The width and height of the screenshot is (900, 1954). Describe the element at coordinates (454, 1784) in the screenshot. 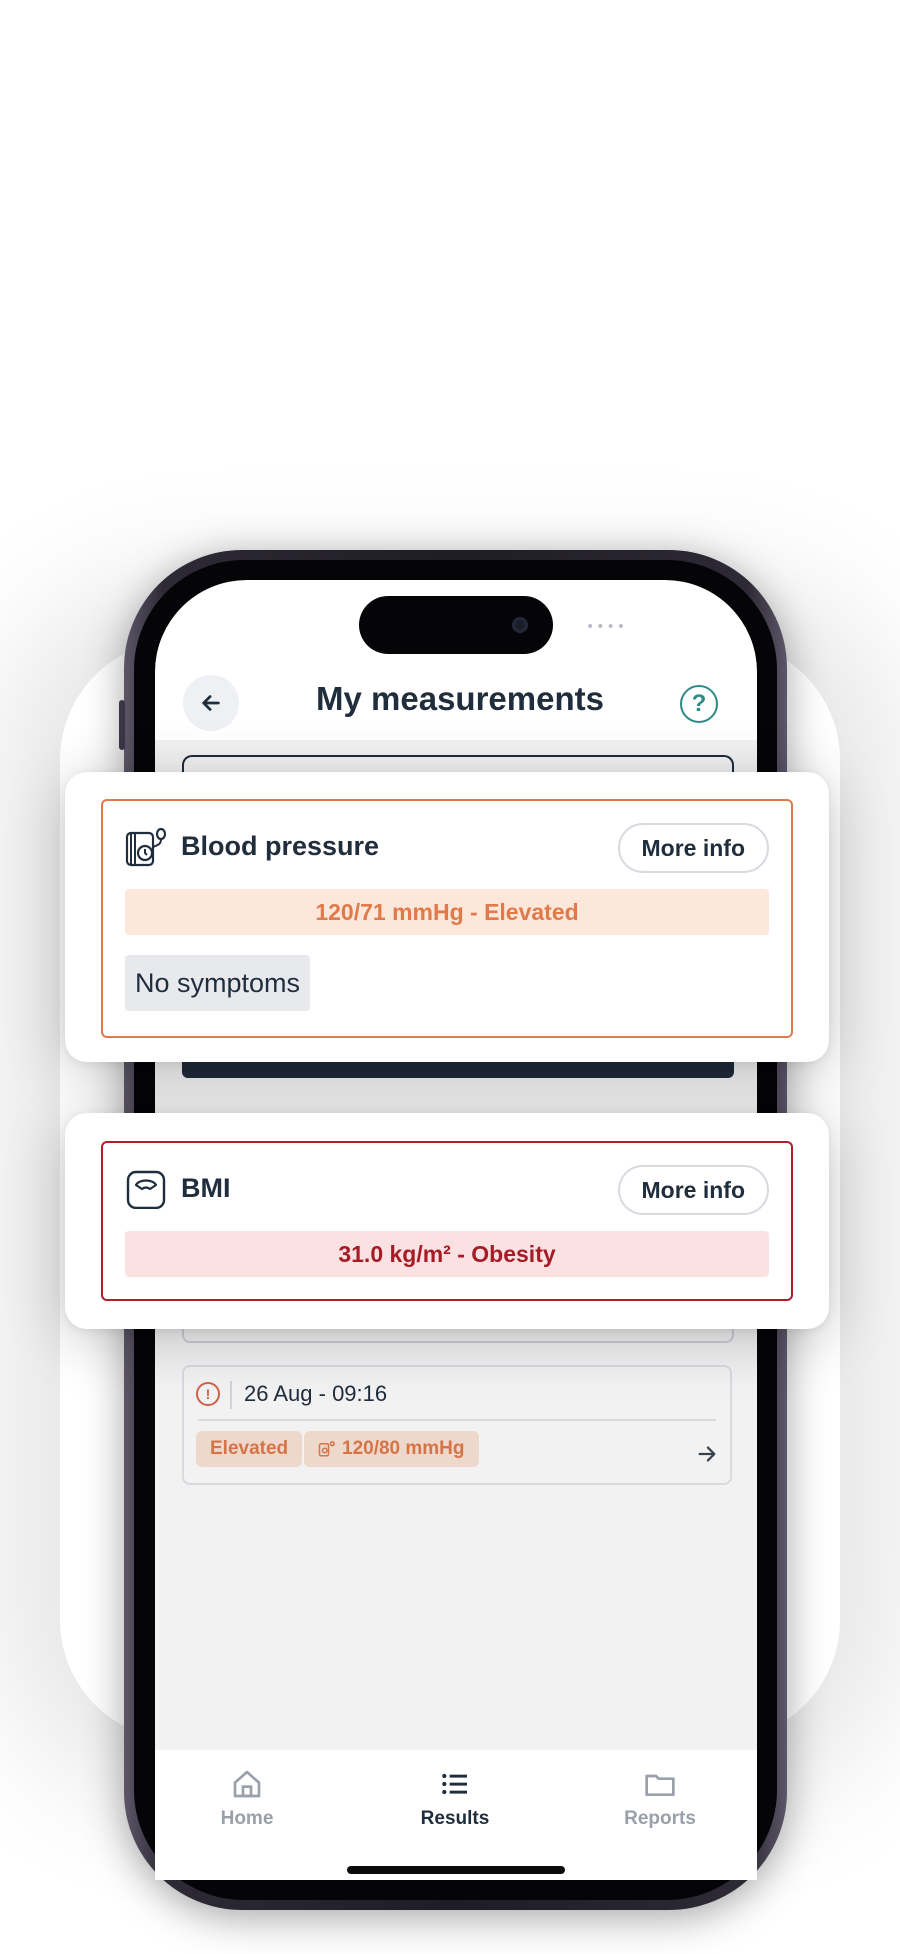

I see `list-icon` at that location.